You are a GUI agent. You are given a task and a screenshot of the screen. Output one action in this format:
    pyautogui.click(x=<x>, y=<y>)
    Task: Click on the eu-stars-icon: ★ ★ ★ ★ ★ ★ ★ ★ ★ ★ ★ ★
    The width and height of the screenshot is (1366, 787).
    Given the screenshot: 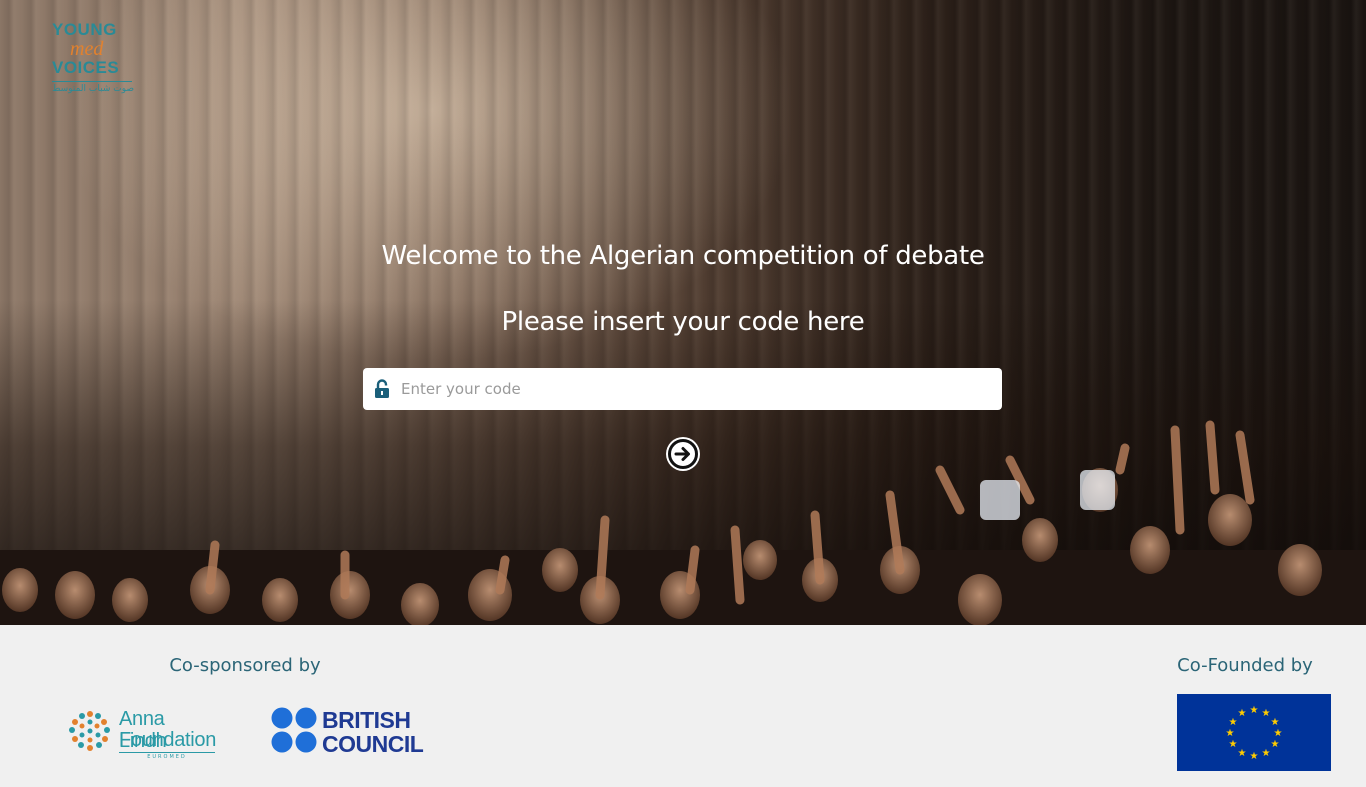 What is the action you would take?
    pyautogui.click(x=1254, y=733)
    